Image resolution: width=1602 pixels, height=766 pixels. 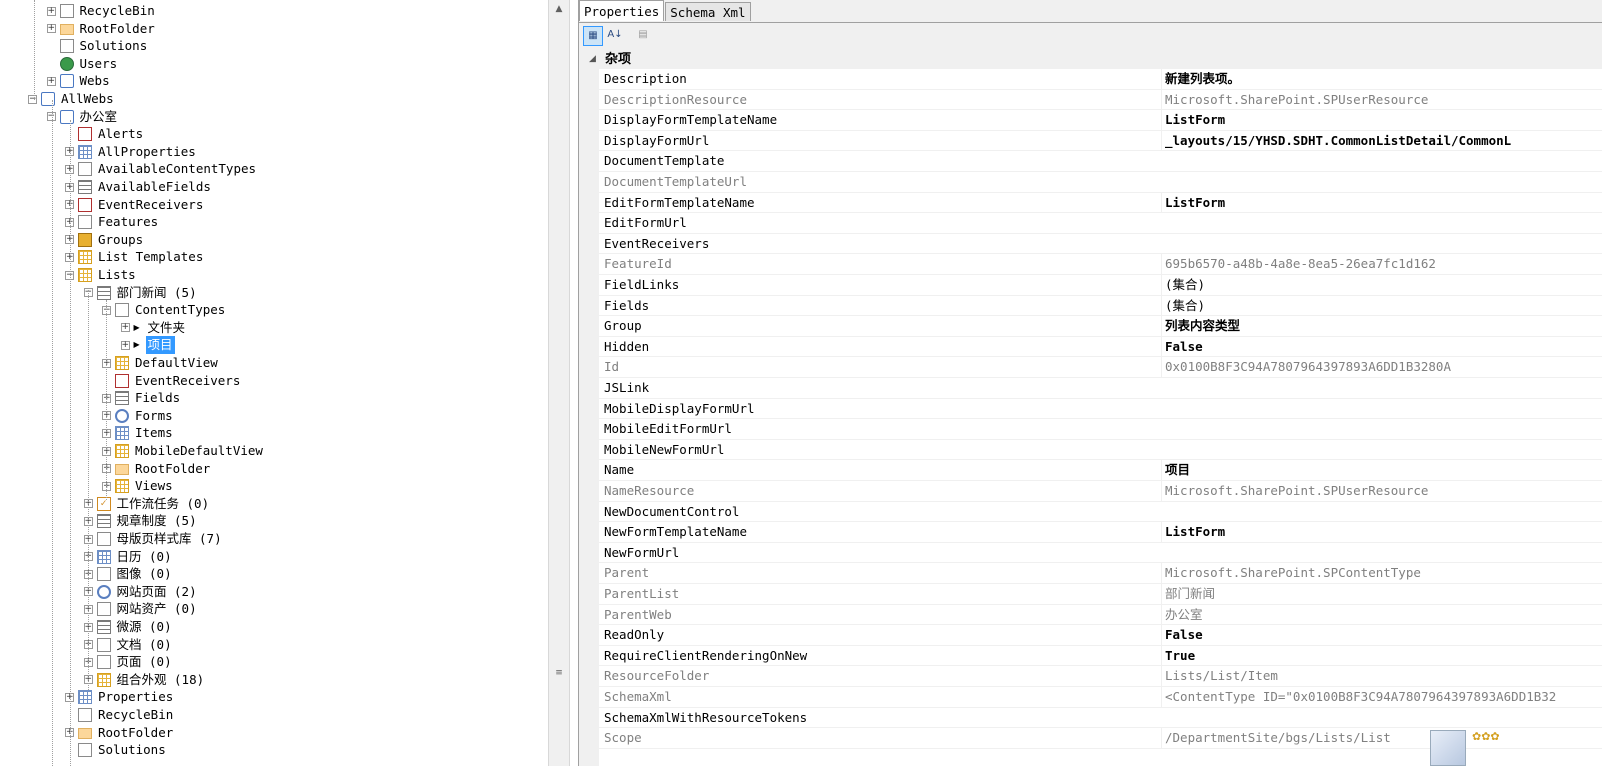 I want to click on property-row: ParentList 部门新闻, so click(x=1100, y=594).